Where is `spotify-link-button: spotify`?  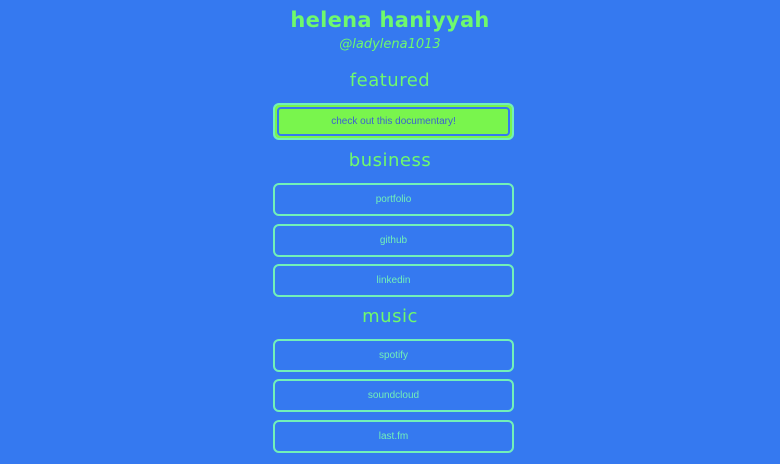
spotify-link-button: spotify is located at coordinates (393, 355).